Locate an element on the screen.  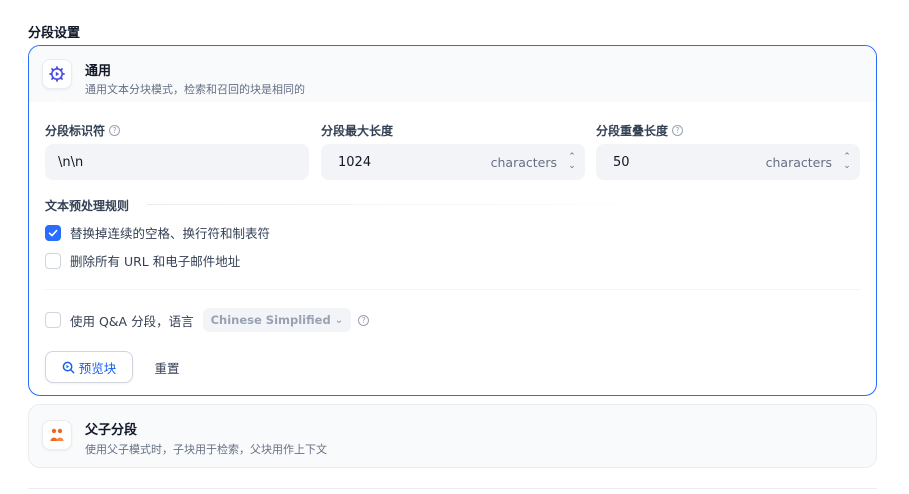
section-divider is located at coordinates (452, 289).